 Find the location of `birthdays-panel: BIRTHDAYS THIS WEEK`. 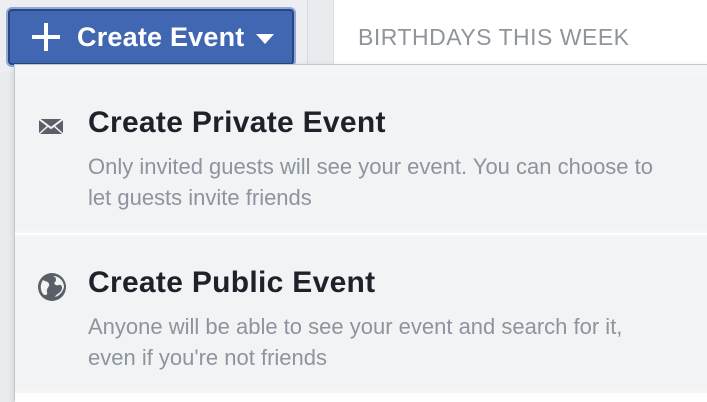

birthdays-panel: BIRTHDAYS THIS WEEK is located at coordinates (520, 36).